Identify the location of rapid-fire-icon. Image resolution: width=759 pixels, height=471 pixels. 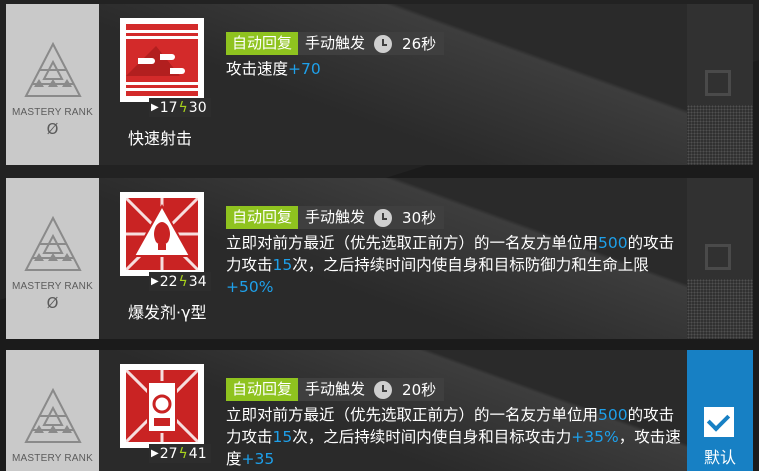
(162, 60).